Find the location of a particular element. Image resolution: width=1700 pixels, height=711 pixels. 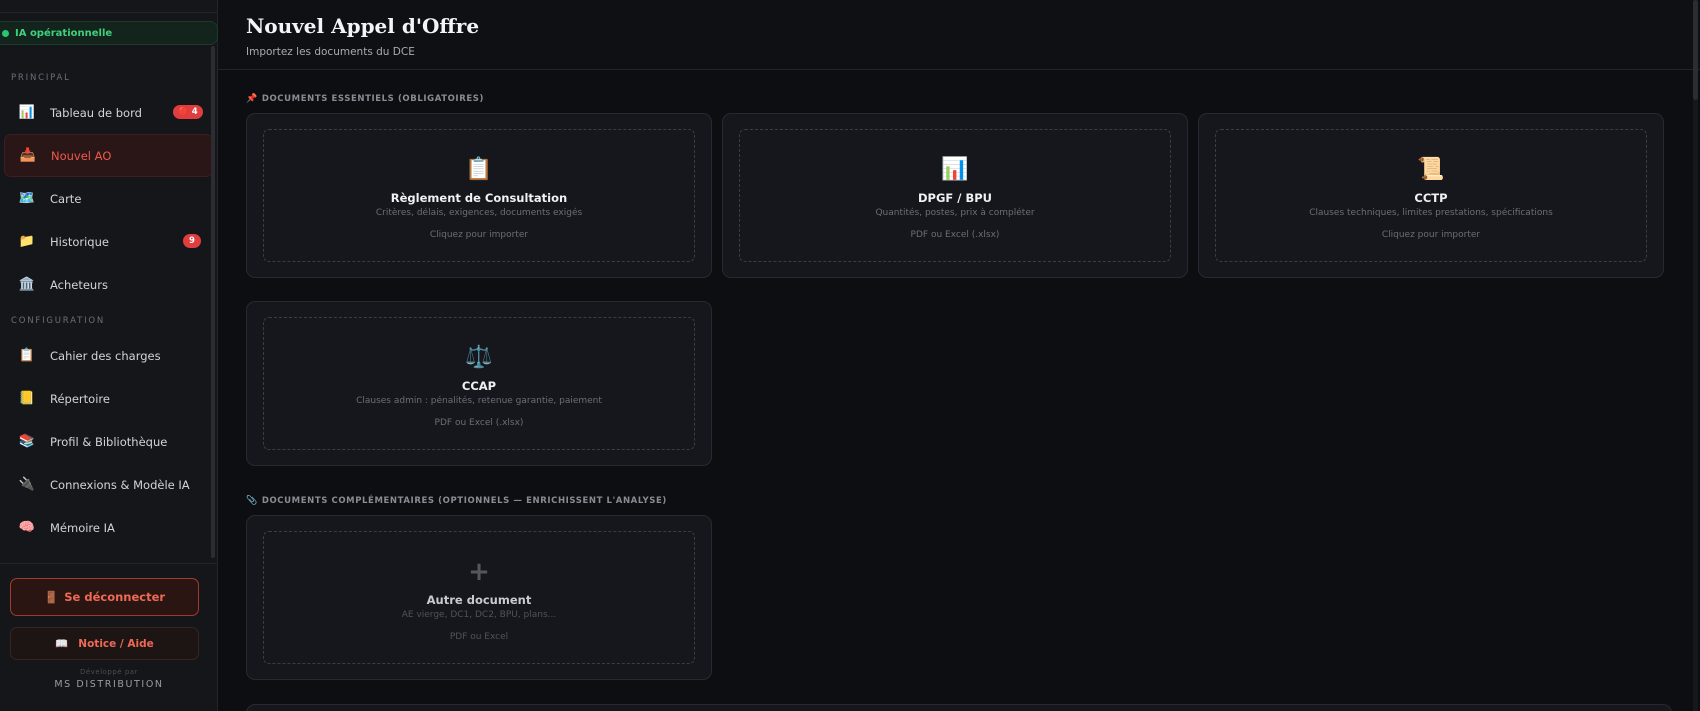

section-title: DOCUMENTS ESSENTIELS (OBLIGATOIRES) is located at coordinates (372, 99).